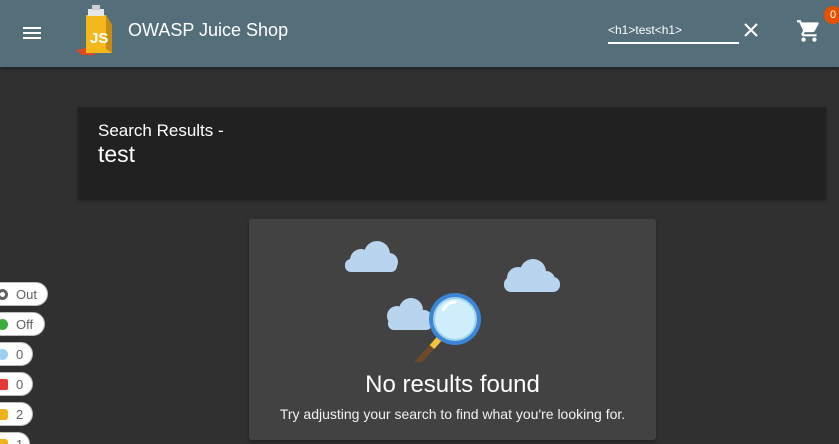 This screenshot has width=839, height=444. What do you see at coordinates (4, 414) in the screenshot?
I see `thumbs-up-icon` at bounding box center [4, 414].